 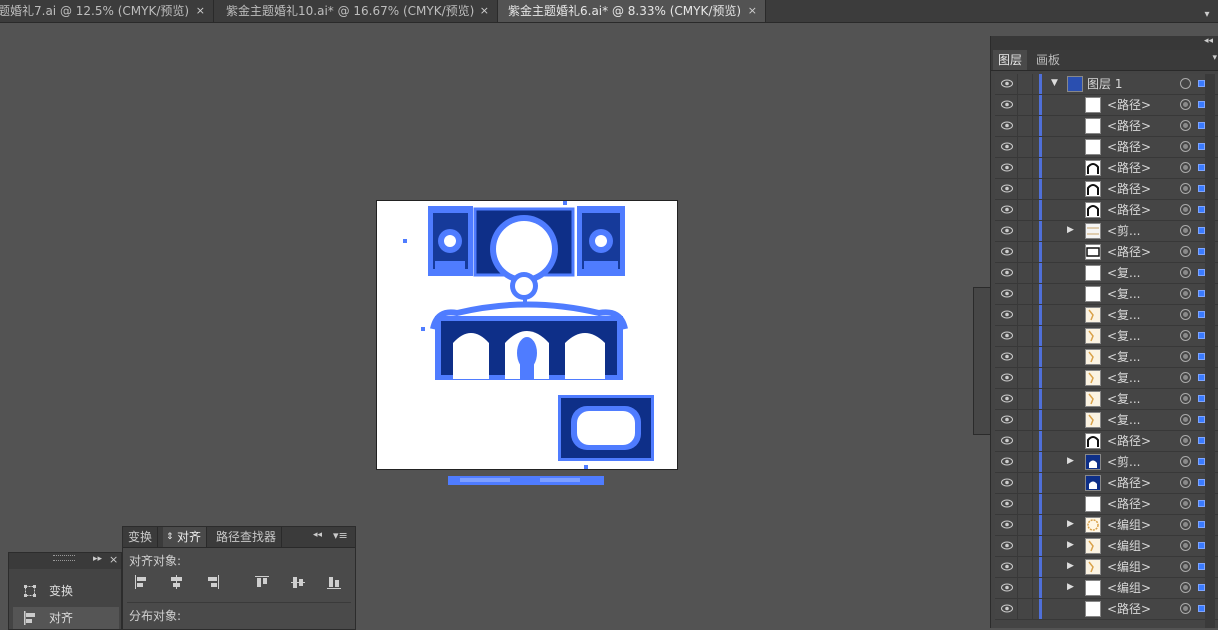 I want to click on grip-icon, so click(x=64, y=558).